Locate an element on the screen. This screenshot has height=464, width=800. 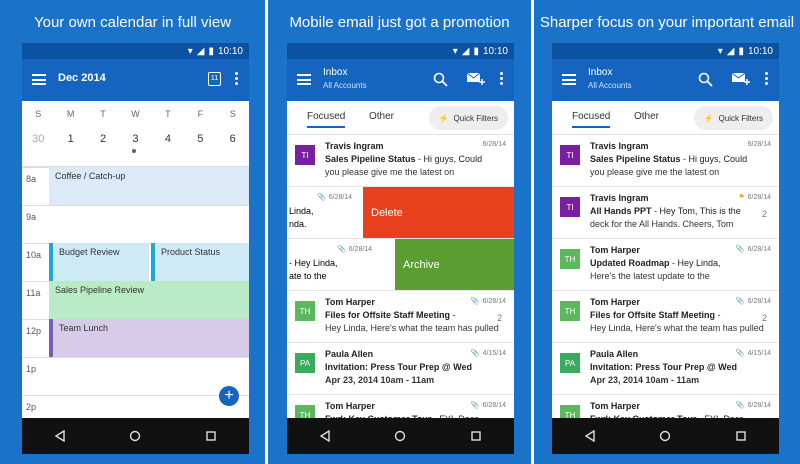
preview: Linda, is located at coordinates (301, 211).